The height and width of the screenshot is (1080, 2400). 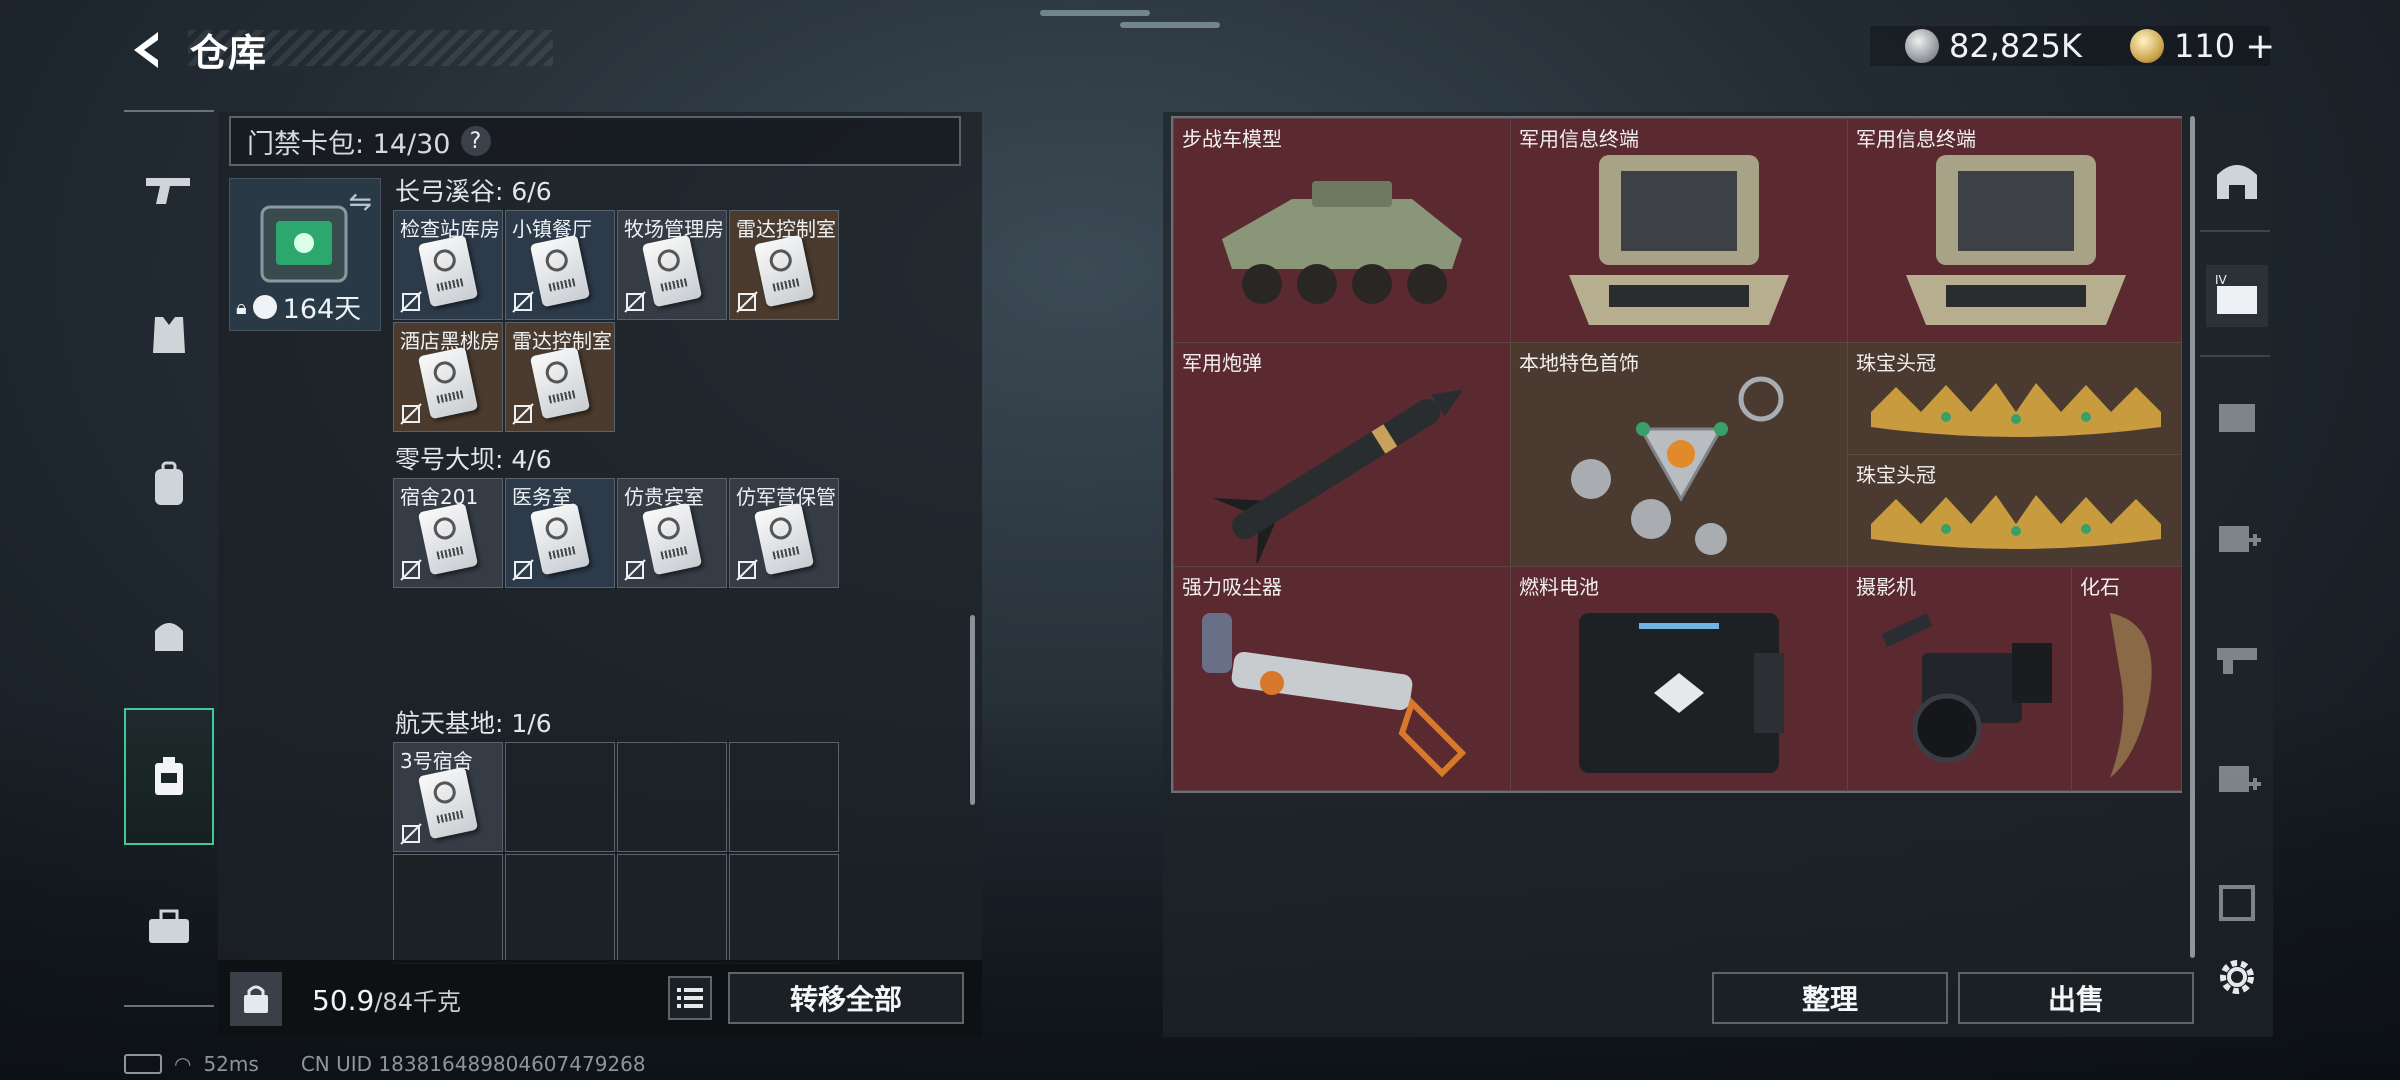 What do you see at coordinates (2237, 656) in the screenshot?
I see `category-tier-iii-gun` at bounding box center [2237, 656].